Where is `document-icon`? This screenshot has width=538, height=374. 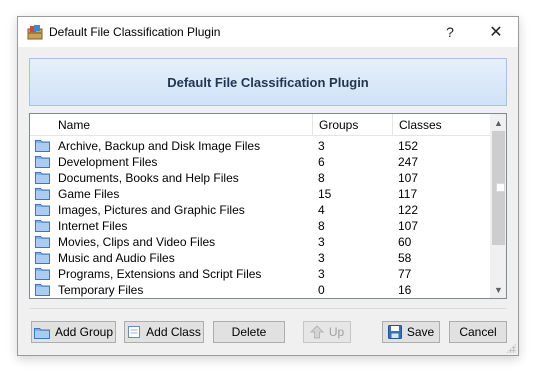 document-icon is located at coordinates (134, 332).